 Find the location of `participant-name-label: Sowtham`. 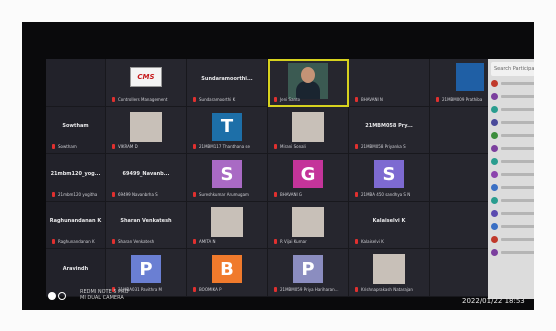

participant-name-label: Sowtham is located at coordinates (76, 147).